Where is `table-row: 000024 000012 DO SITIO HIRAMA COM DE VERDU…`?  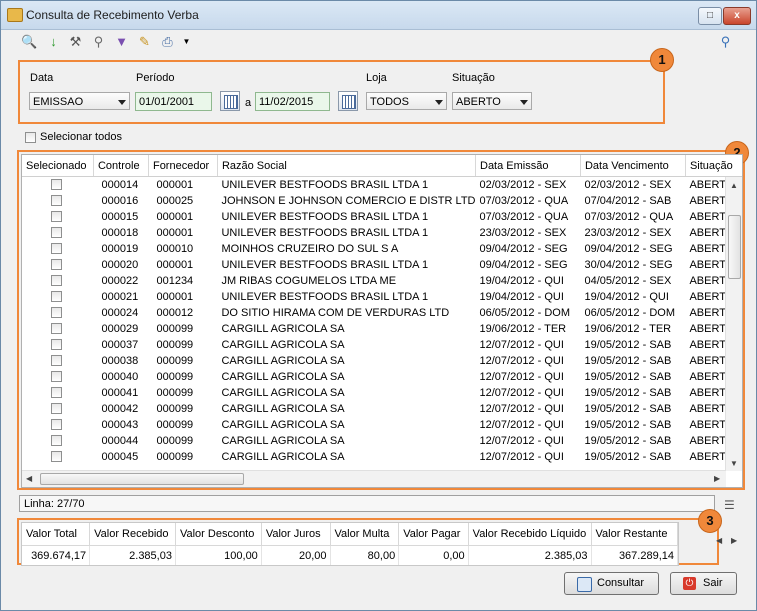
table-row: 000024 000012 DO SITIO HIRAMA COM DE VERDU… is located at coordinates (382, 313).